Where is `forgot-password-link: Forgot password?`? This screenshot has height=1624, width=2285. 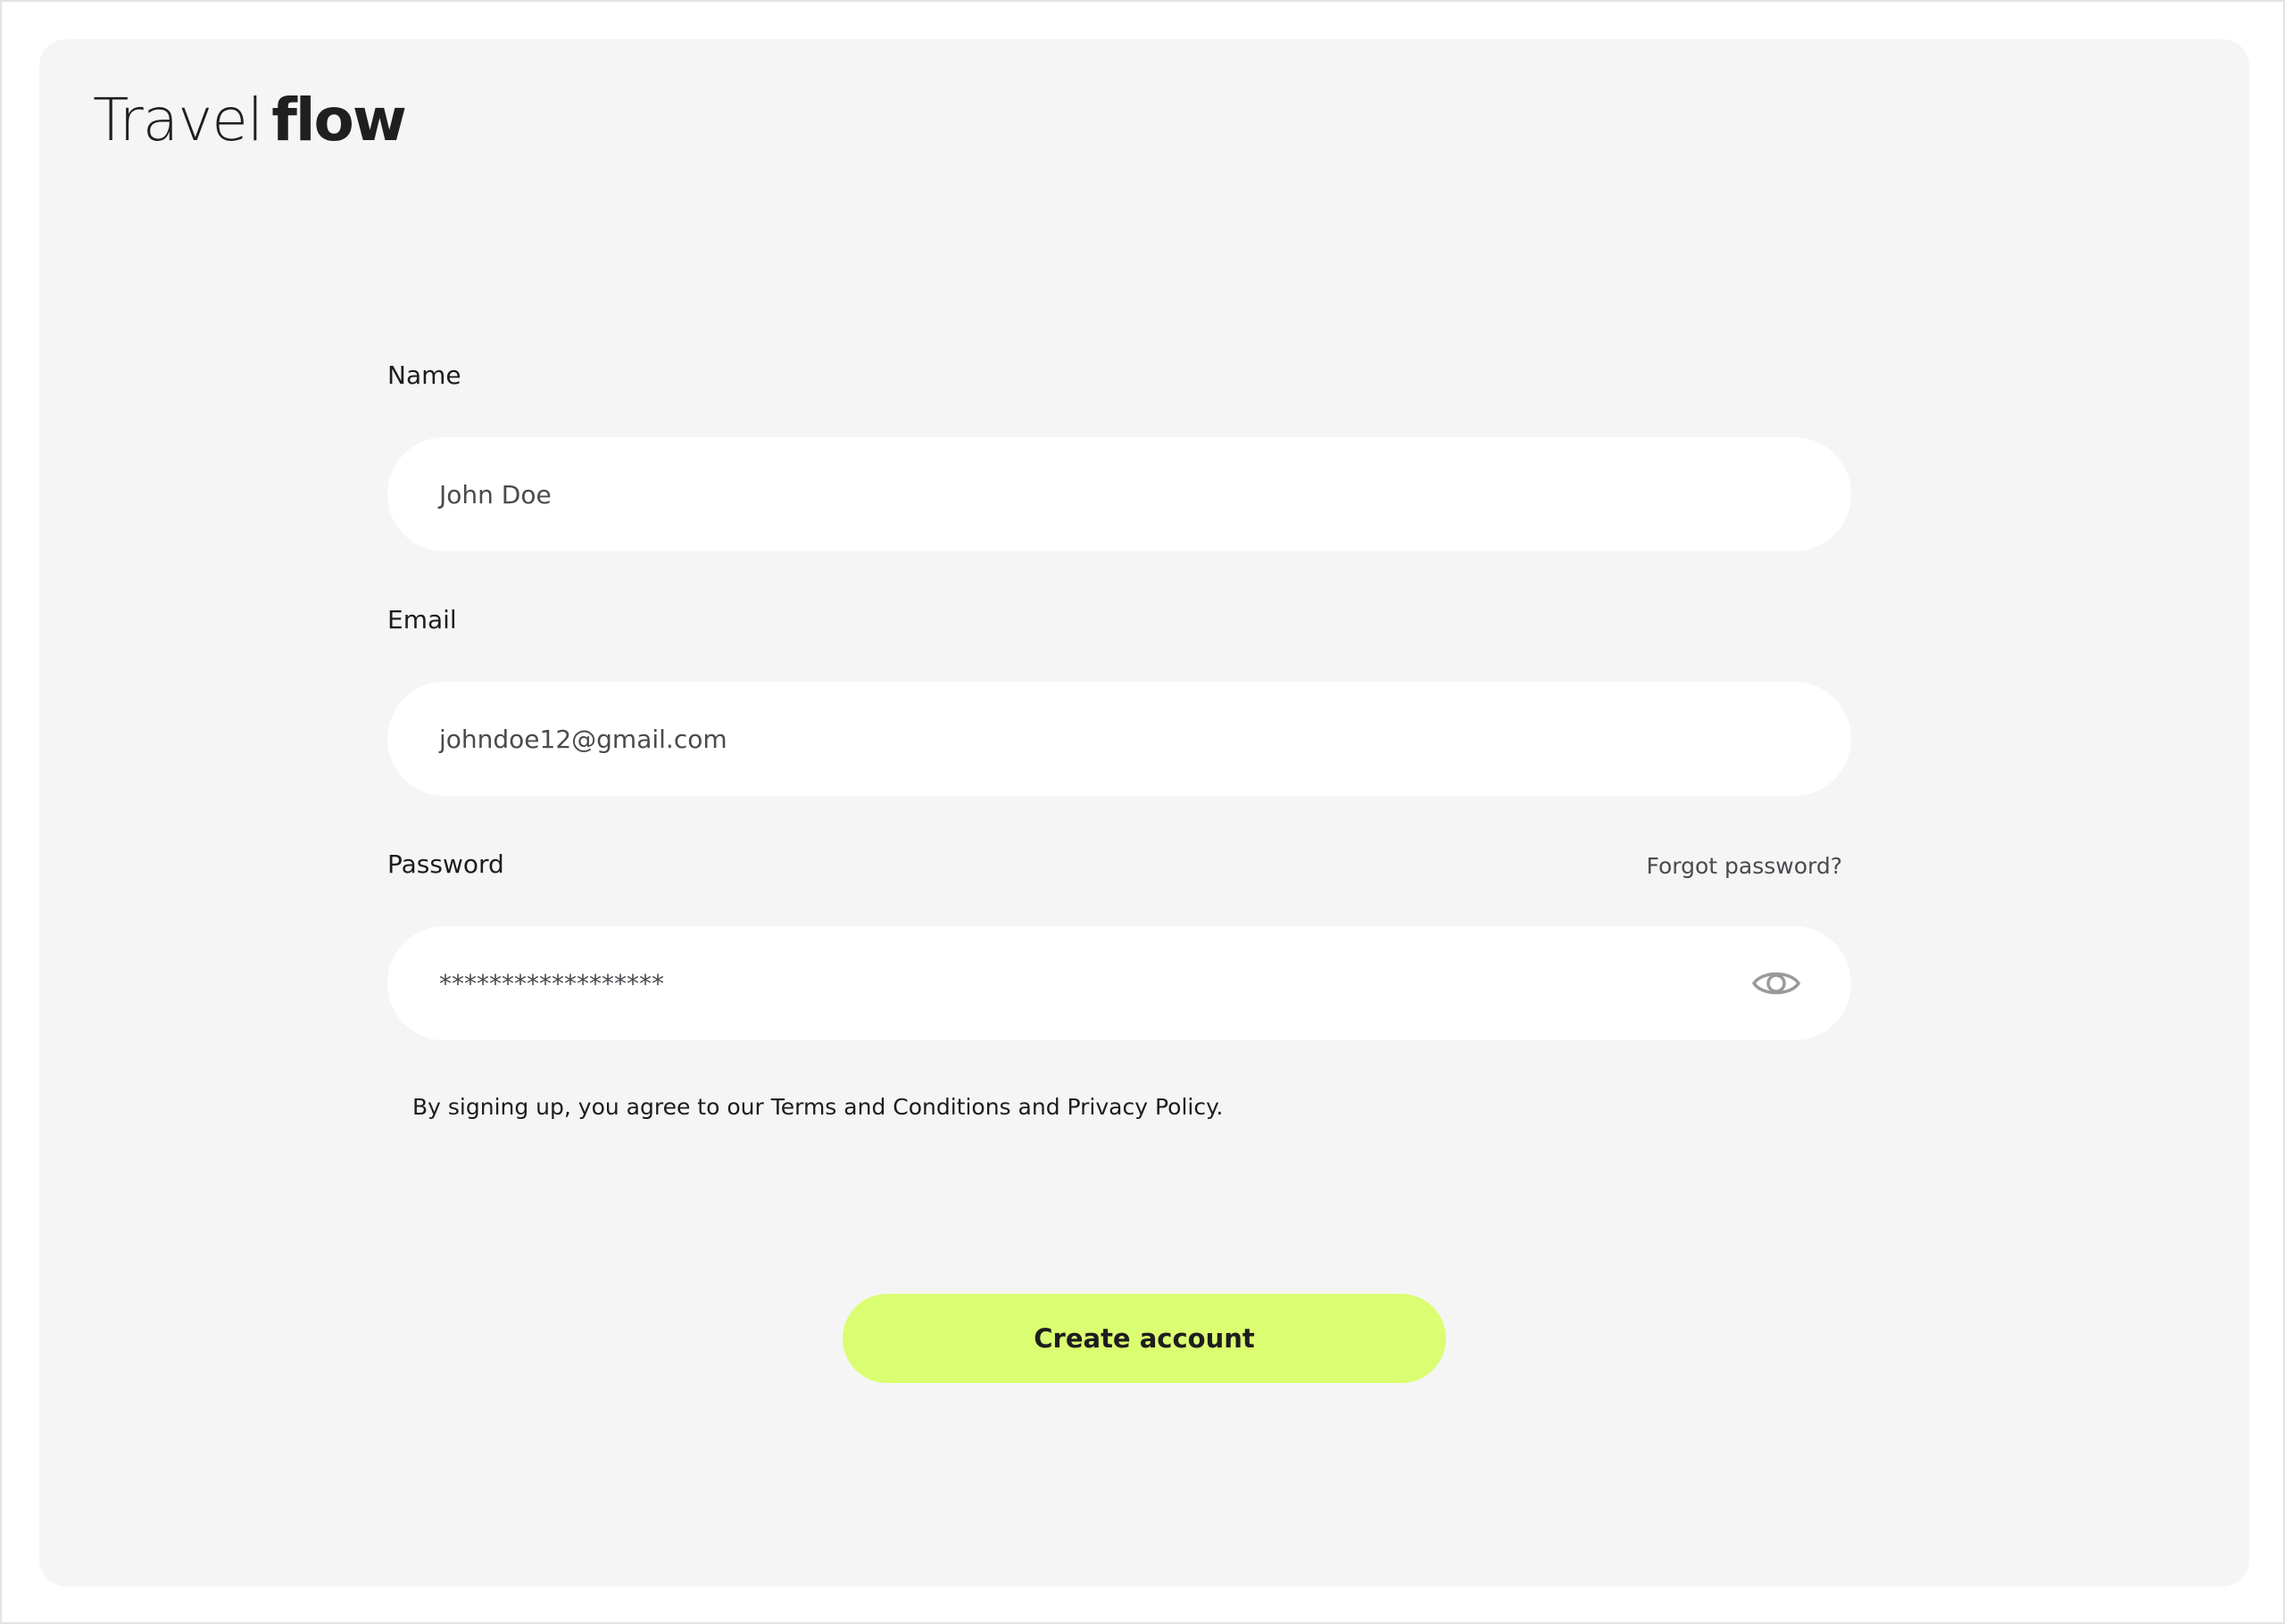 forgot-password-link: Forgot password? is located at coordinates (1745, 866).